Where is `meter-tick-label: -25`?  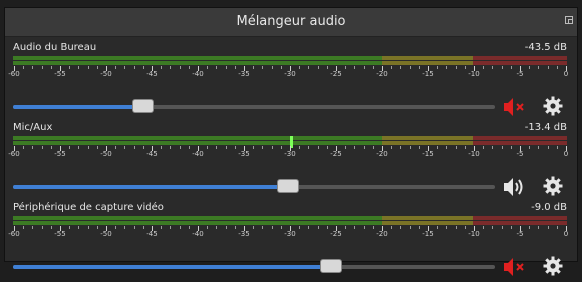
meter-tick-label: -25 is located at coordinates (336, 234).